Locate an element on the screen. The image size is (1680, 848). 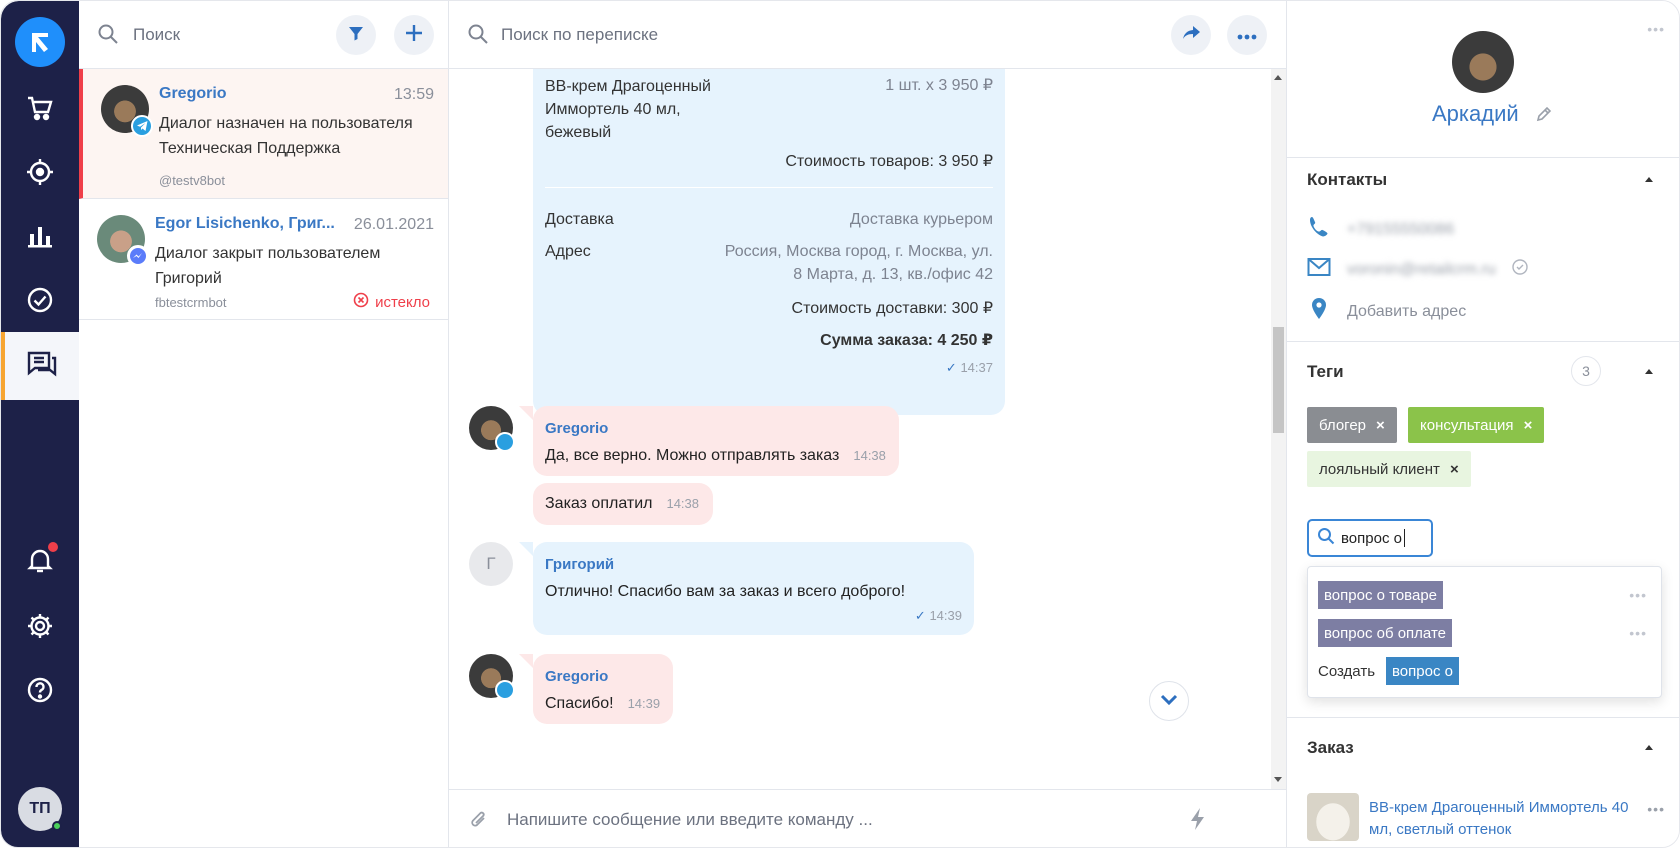
chart-icon is located at coordinates (40, 238).